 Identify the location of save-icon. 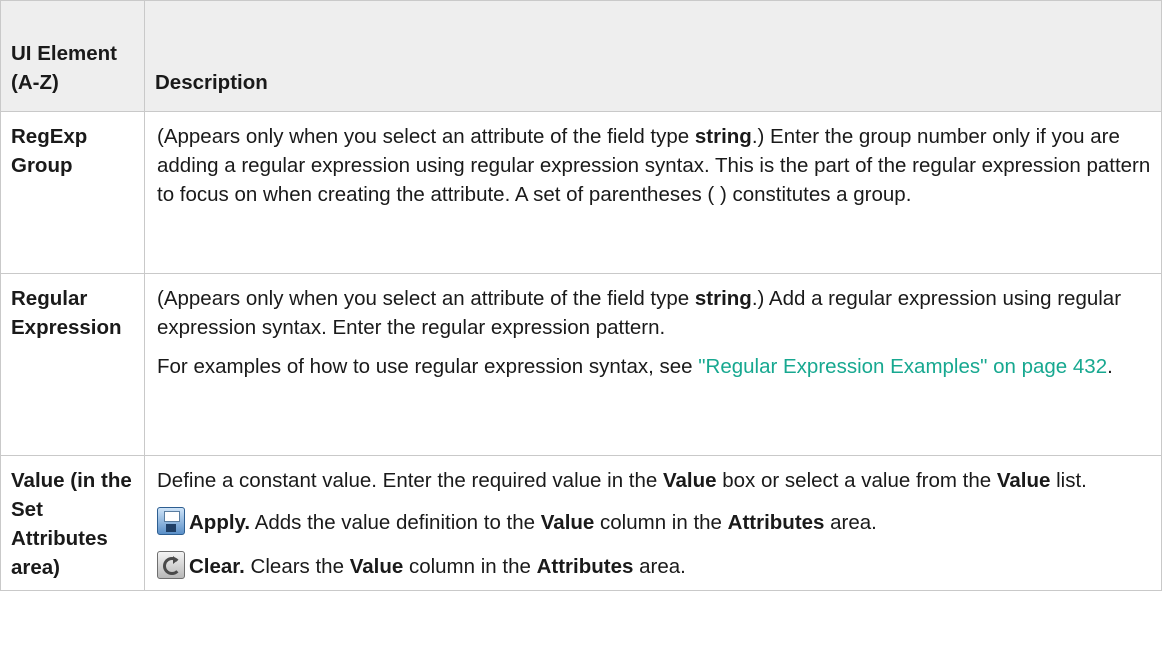
(171, 521).